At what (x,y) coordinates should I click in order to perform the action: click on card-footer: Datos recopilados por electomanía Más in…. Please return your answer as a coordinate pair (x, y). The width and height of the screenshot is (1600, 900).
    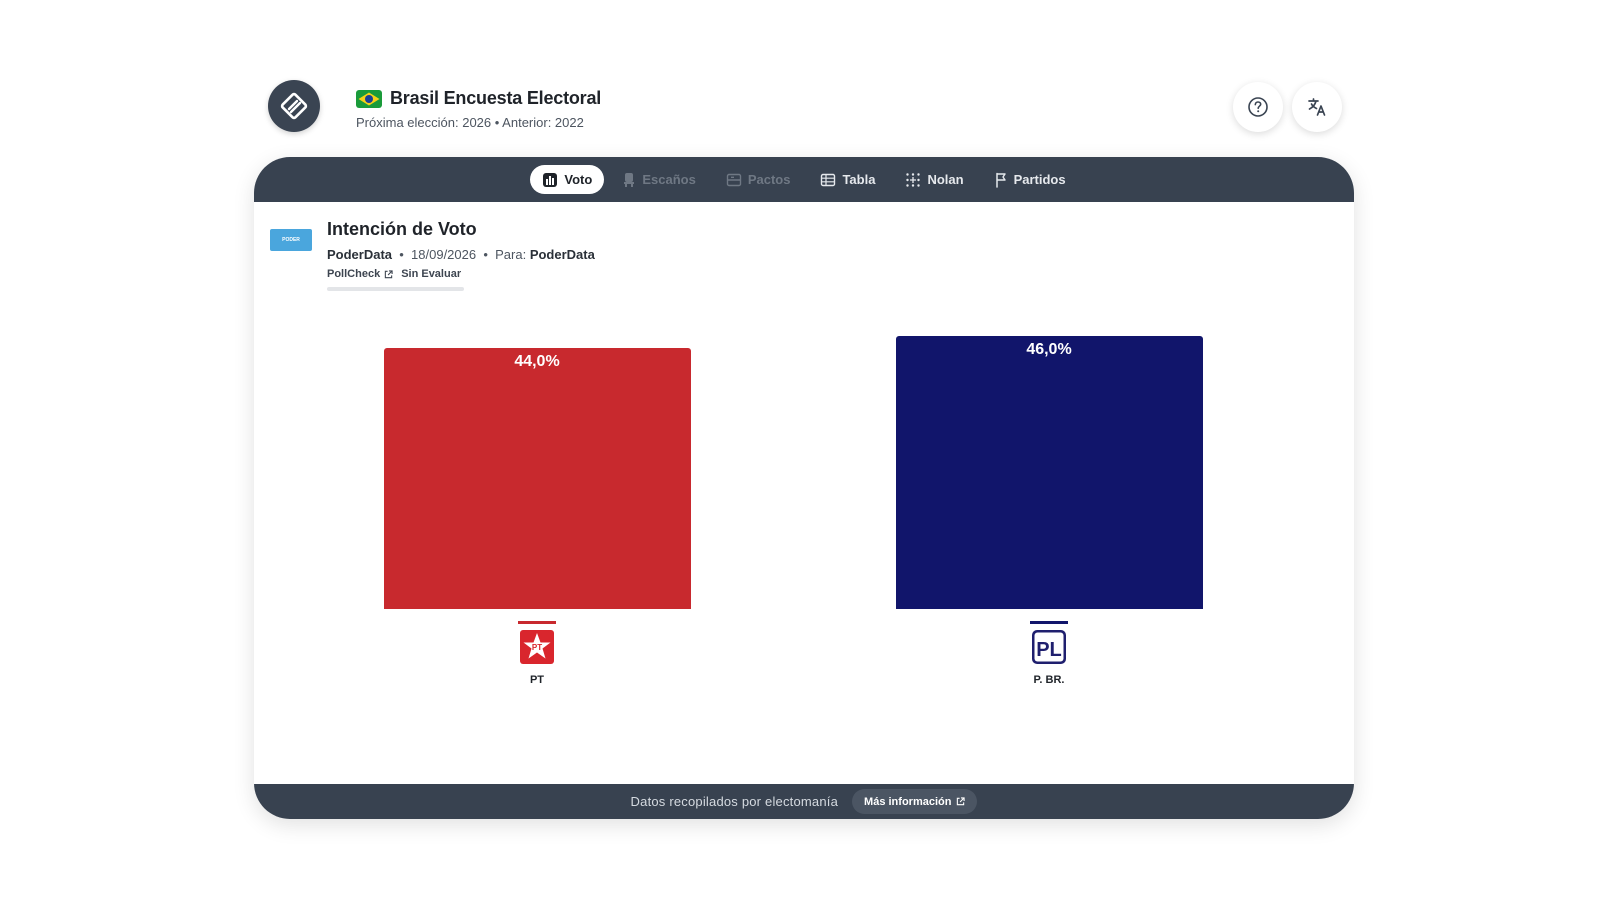
    Looking at the image, I should click on (804, 801).